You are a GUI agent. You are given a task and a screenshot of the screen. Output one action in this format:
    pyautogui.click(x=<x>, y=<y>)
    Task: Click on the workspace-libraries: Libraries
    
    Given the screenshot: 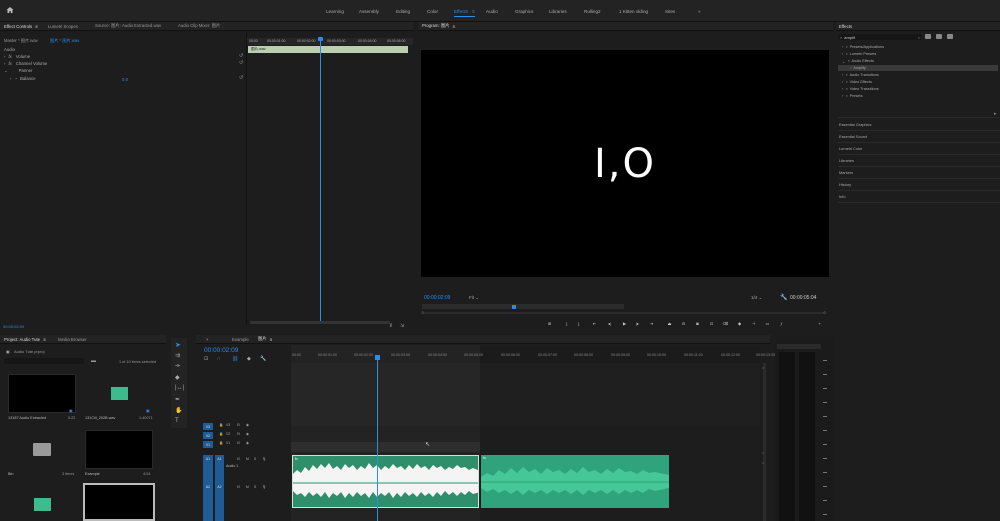 What is the action you would take?
    pyautogui.click(x=558, y=11)
    